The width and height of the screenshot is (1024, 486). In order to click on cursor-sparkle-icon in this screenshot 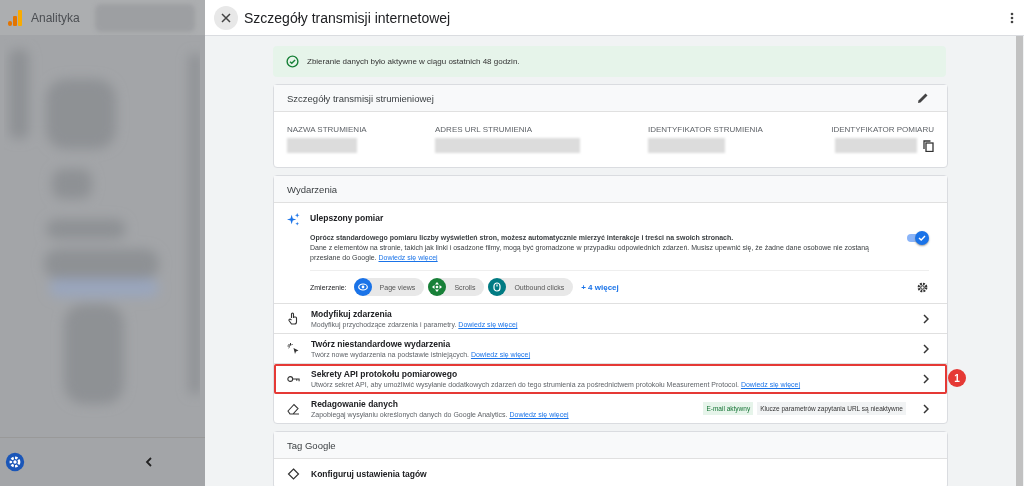, I will do `click(293, 348)`.